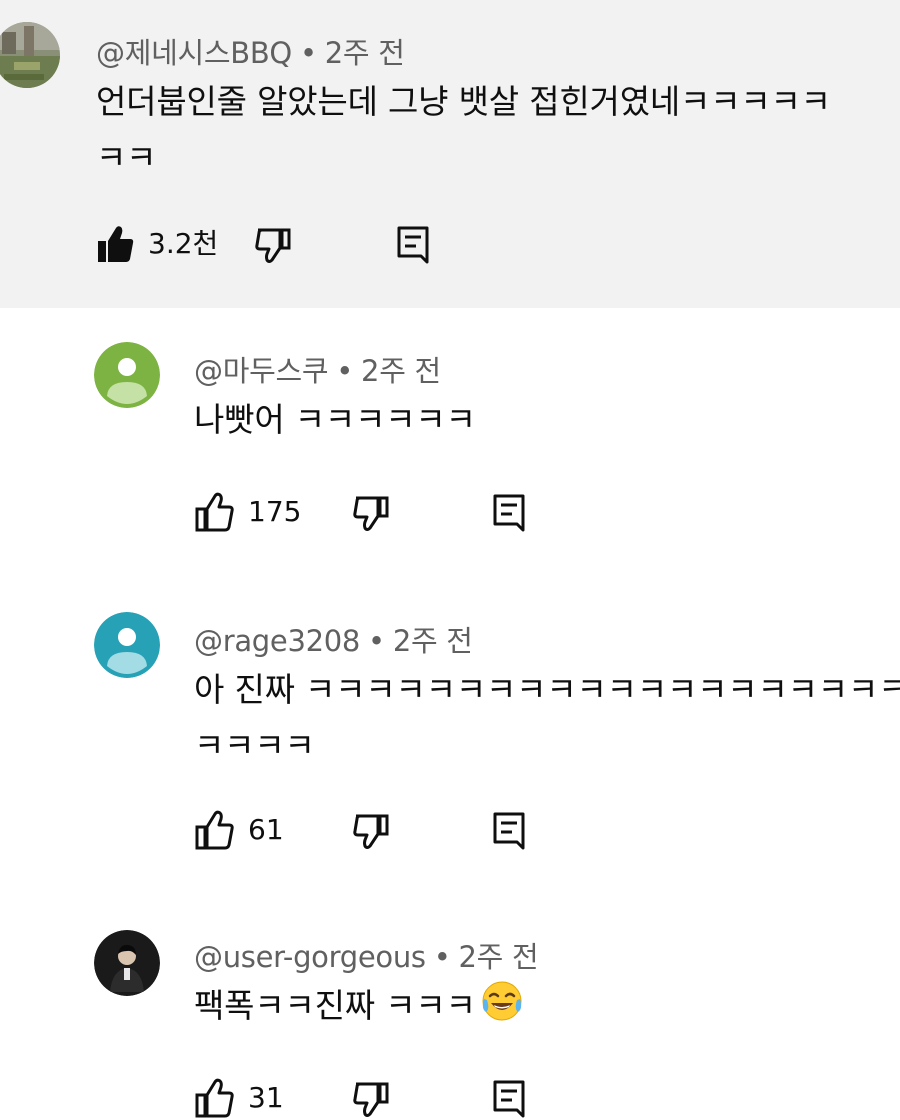  I want to click on comment-meta: @user-gorgeous • 2주 전, so click(366, 955).